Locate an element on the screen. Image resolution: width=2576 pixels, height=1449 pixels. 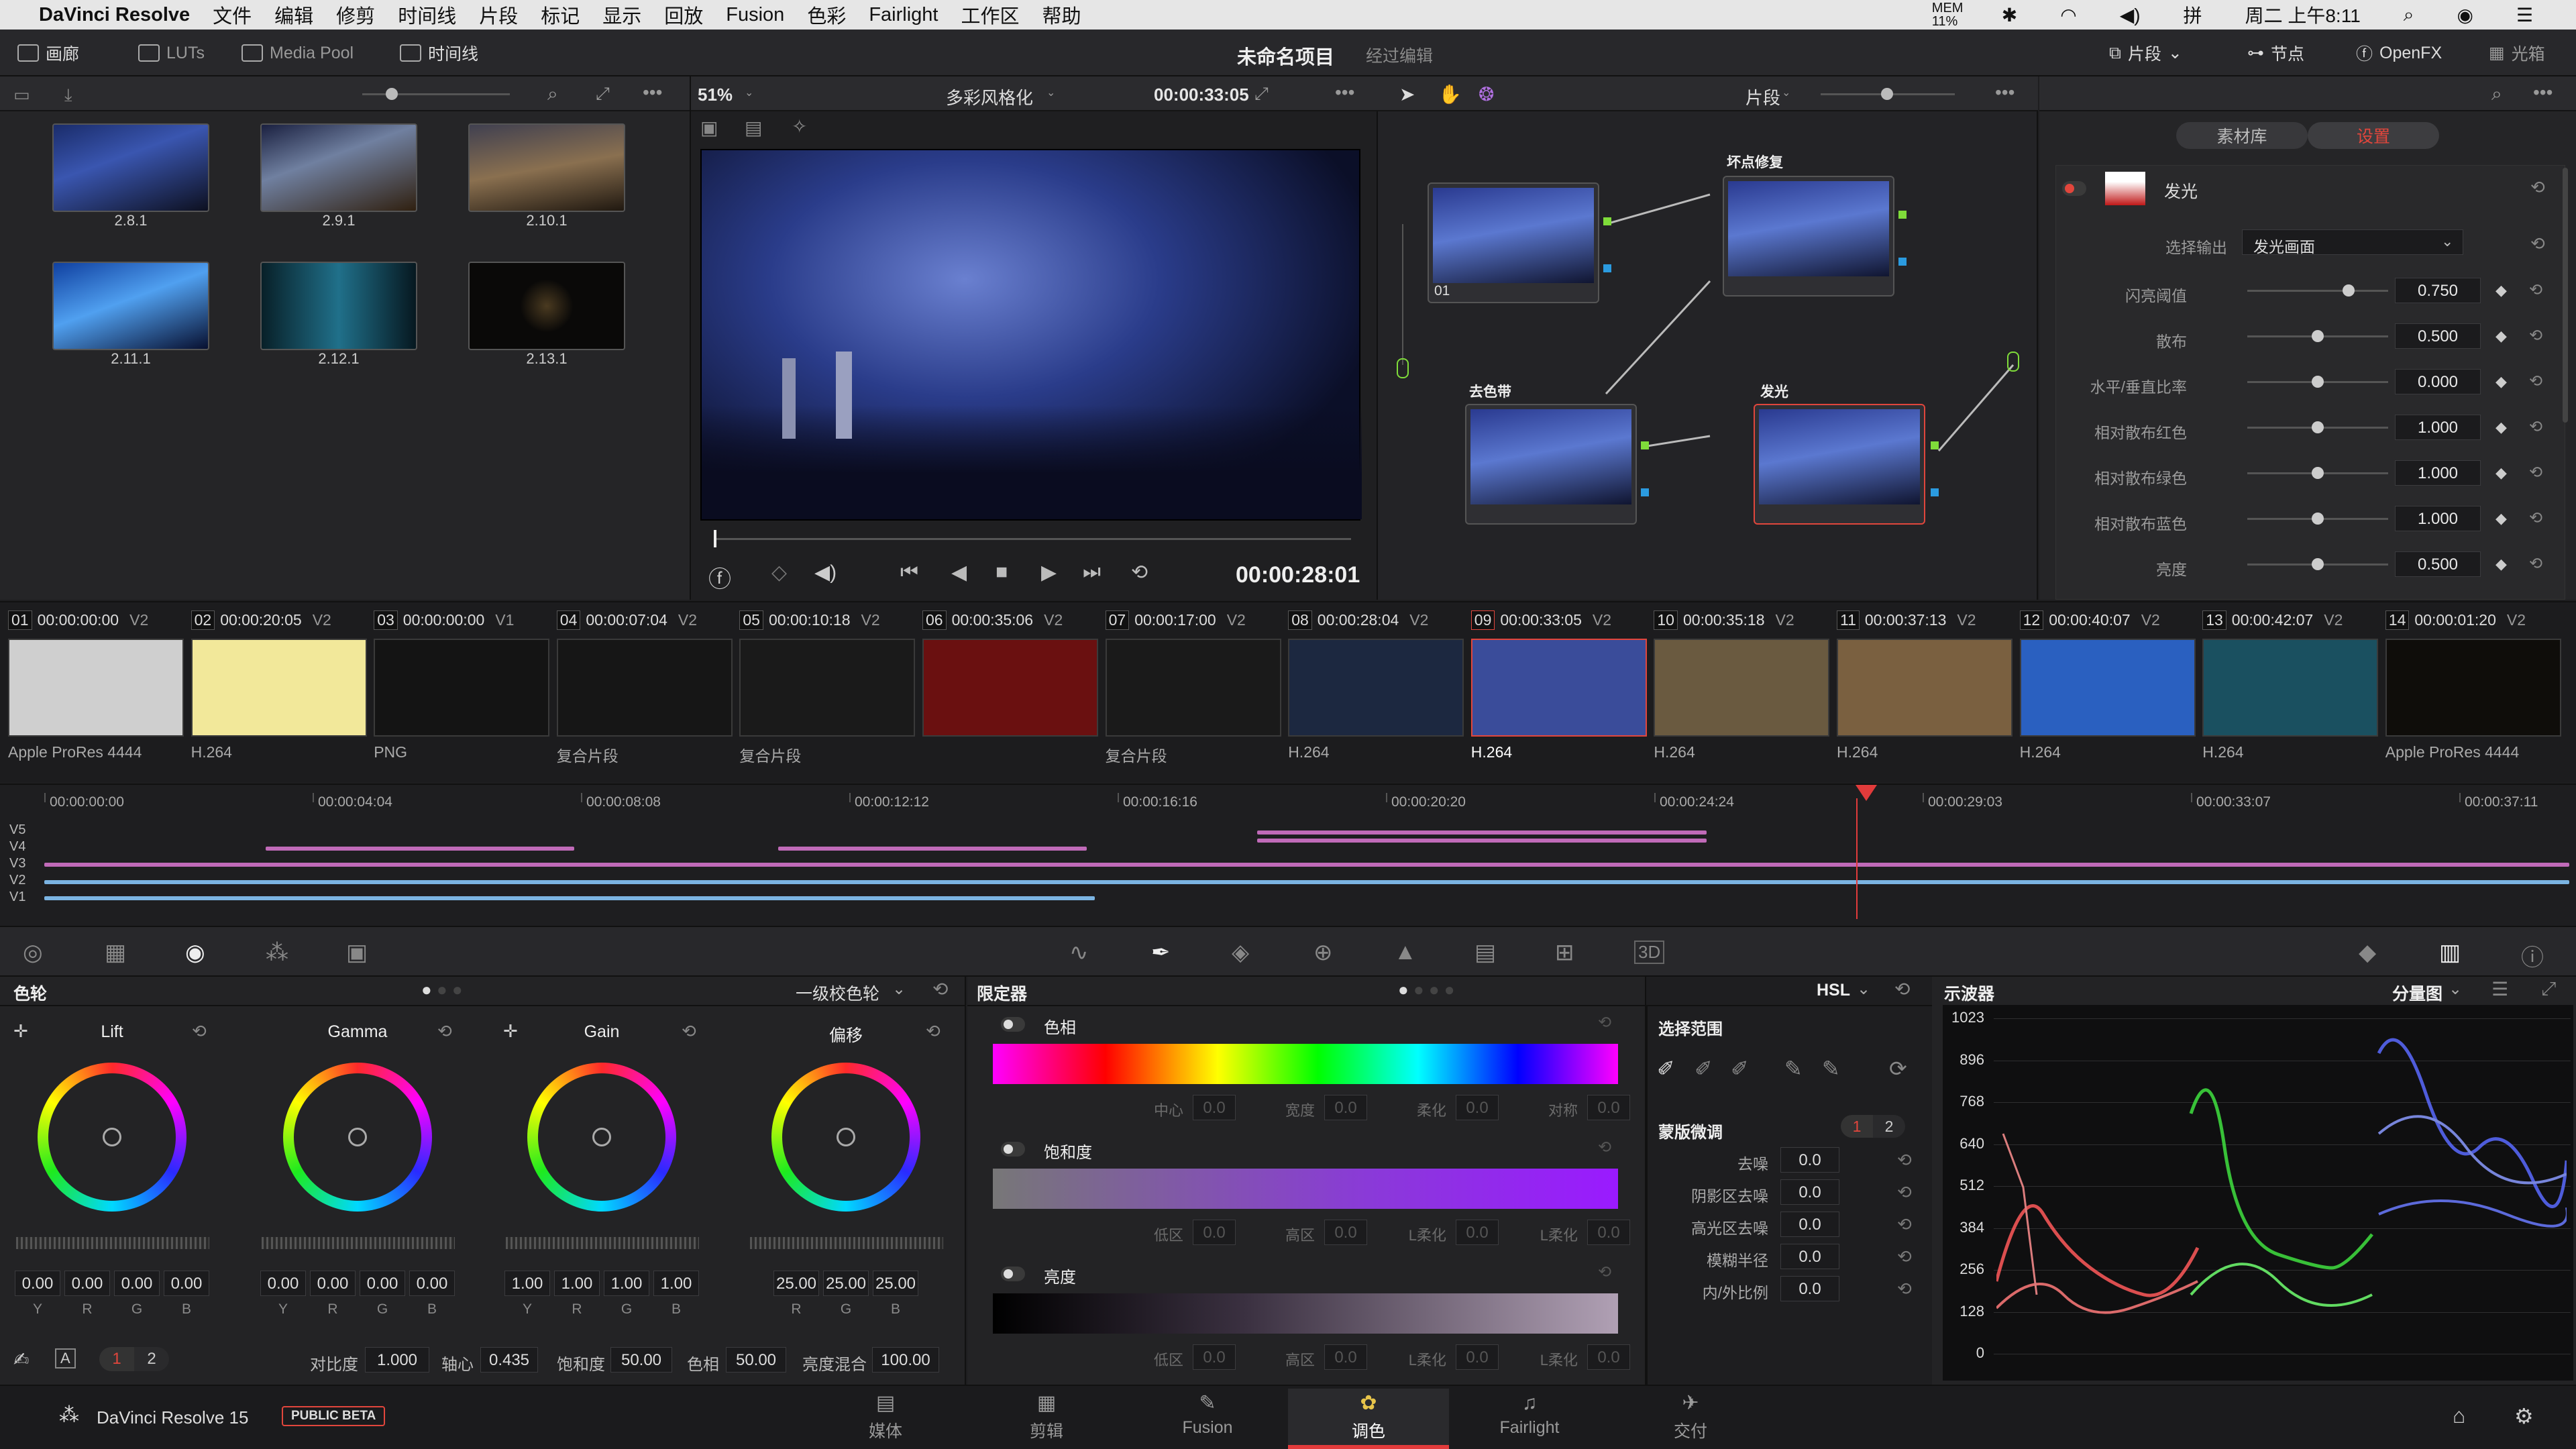
menu-trim: 修剪 is located at coordinates (355, 15).